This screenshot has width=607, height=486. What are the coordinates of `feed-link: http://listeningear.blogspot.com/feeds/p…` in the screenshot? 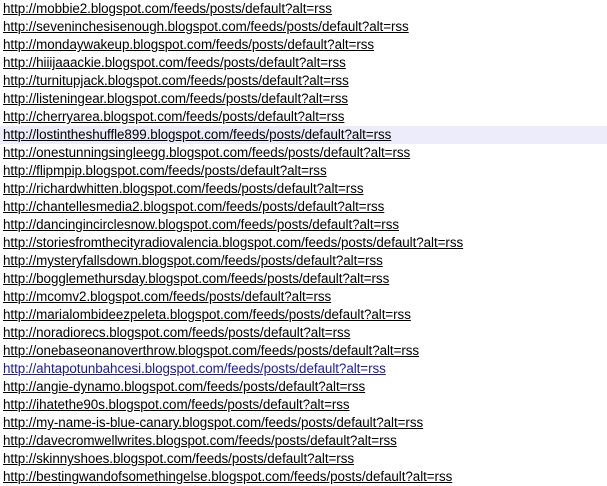 It's located at (175, 98).